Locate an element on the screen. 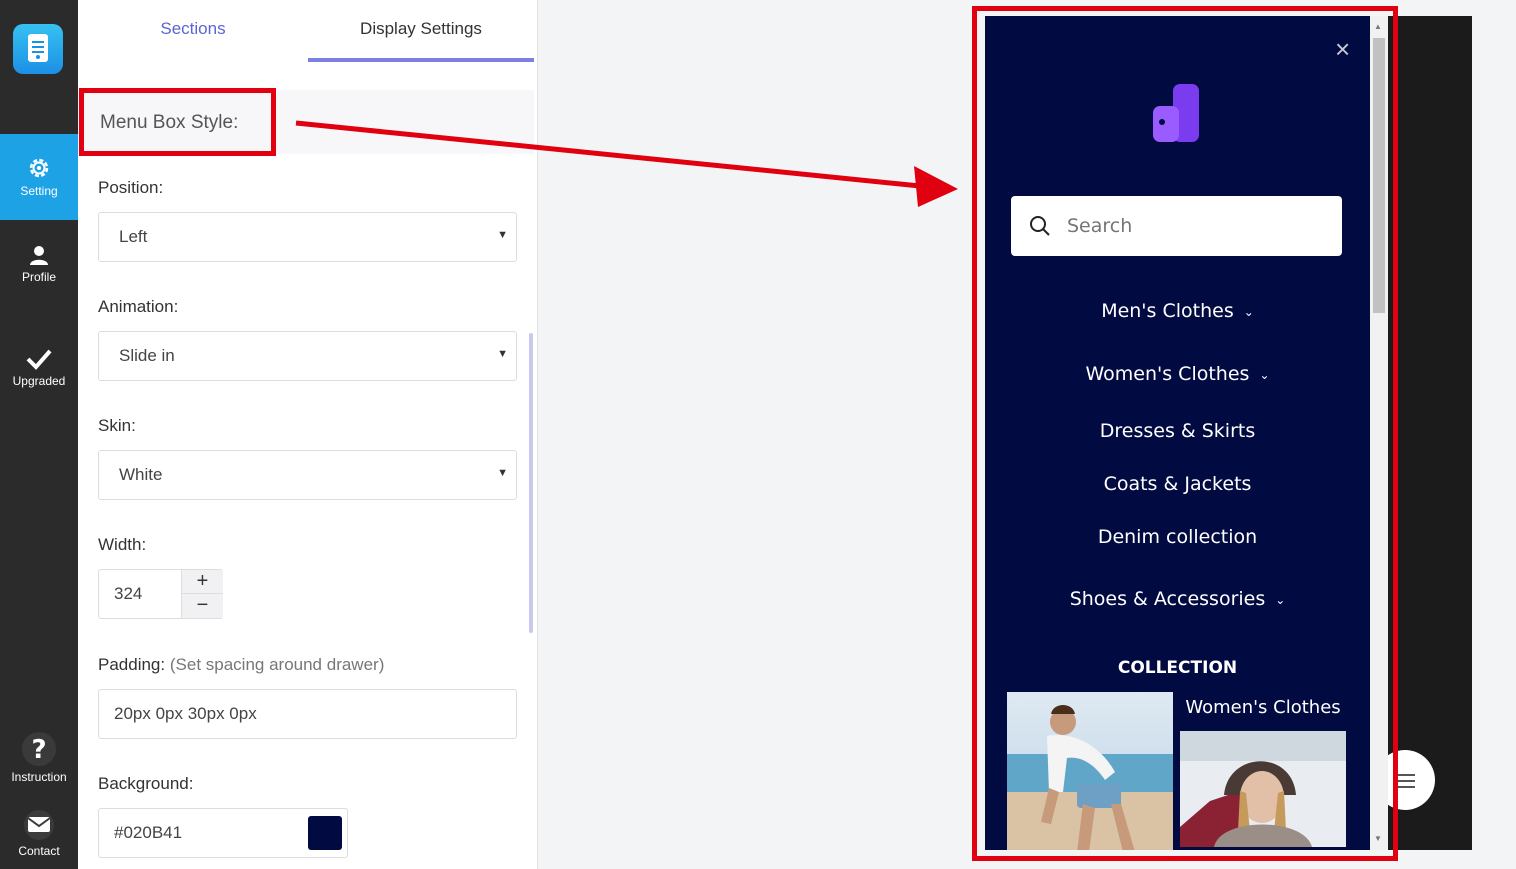 The height and width of the screenshot is (869, 1516). rail-item-instruction: ? Instruction is located at coordinates (39, 758).